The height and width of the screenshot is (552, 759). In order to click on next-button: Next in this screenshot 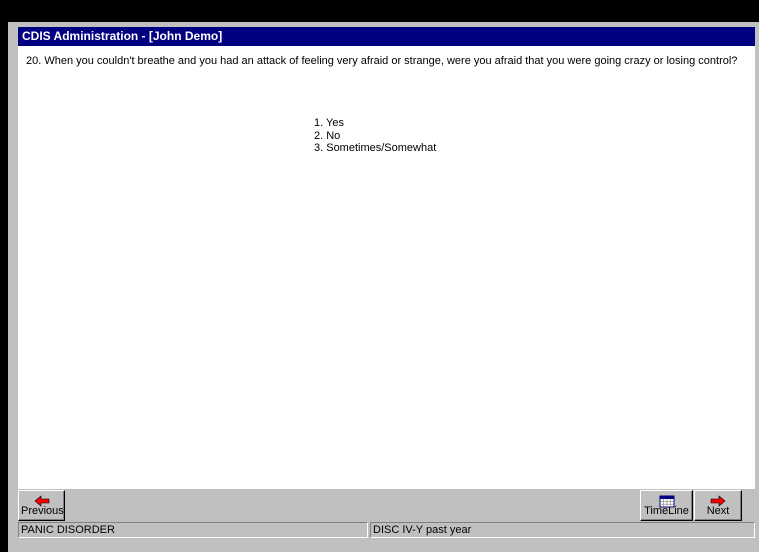, I will do `click(718, 505)`.